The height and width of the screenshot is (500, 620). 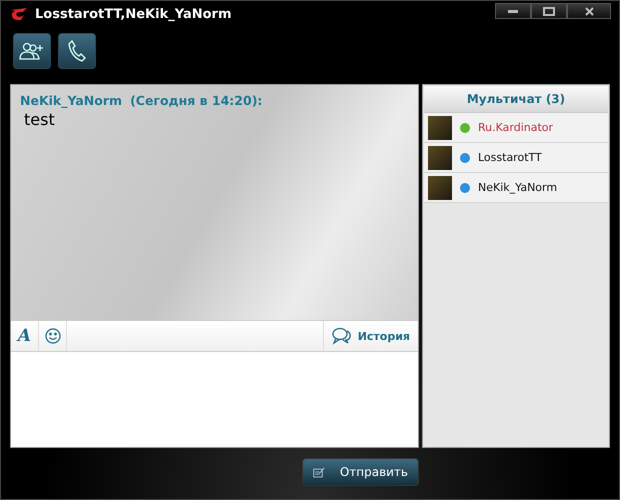 I want to click on history-button: История, so click(x=370, y=336).